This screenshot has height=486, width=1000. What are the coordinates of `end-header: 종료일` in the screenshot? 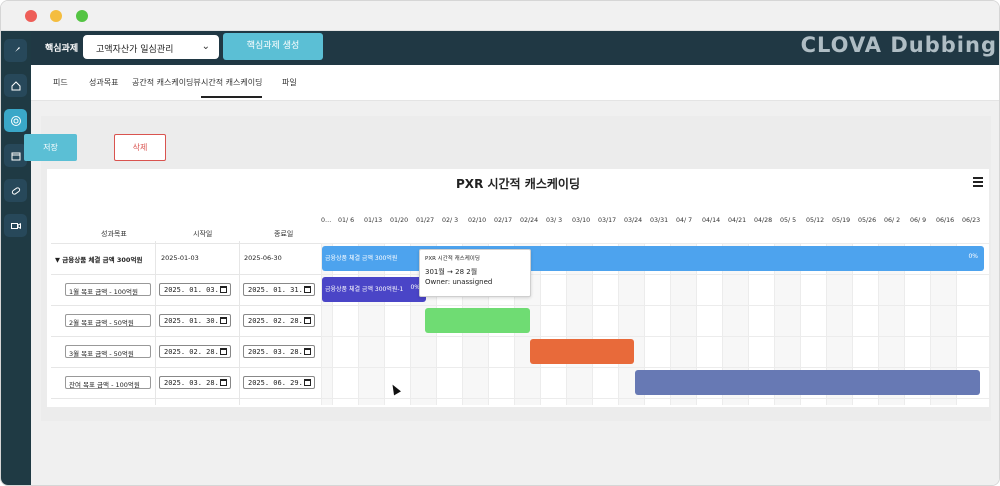 It's located at (284, 234).